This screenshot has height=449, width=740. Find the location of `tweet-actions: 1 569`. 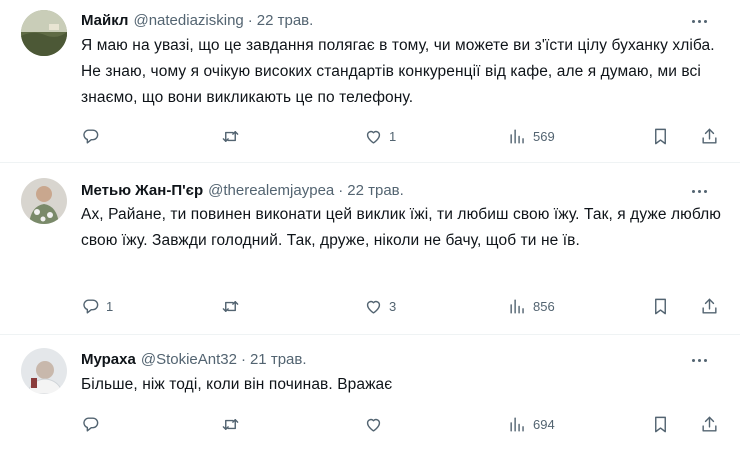

tweet-actions: 1 569 is located at coordinates (401, 136).